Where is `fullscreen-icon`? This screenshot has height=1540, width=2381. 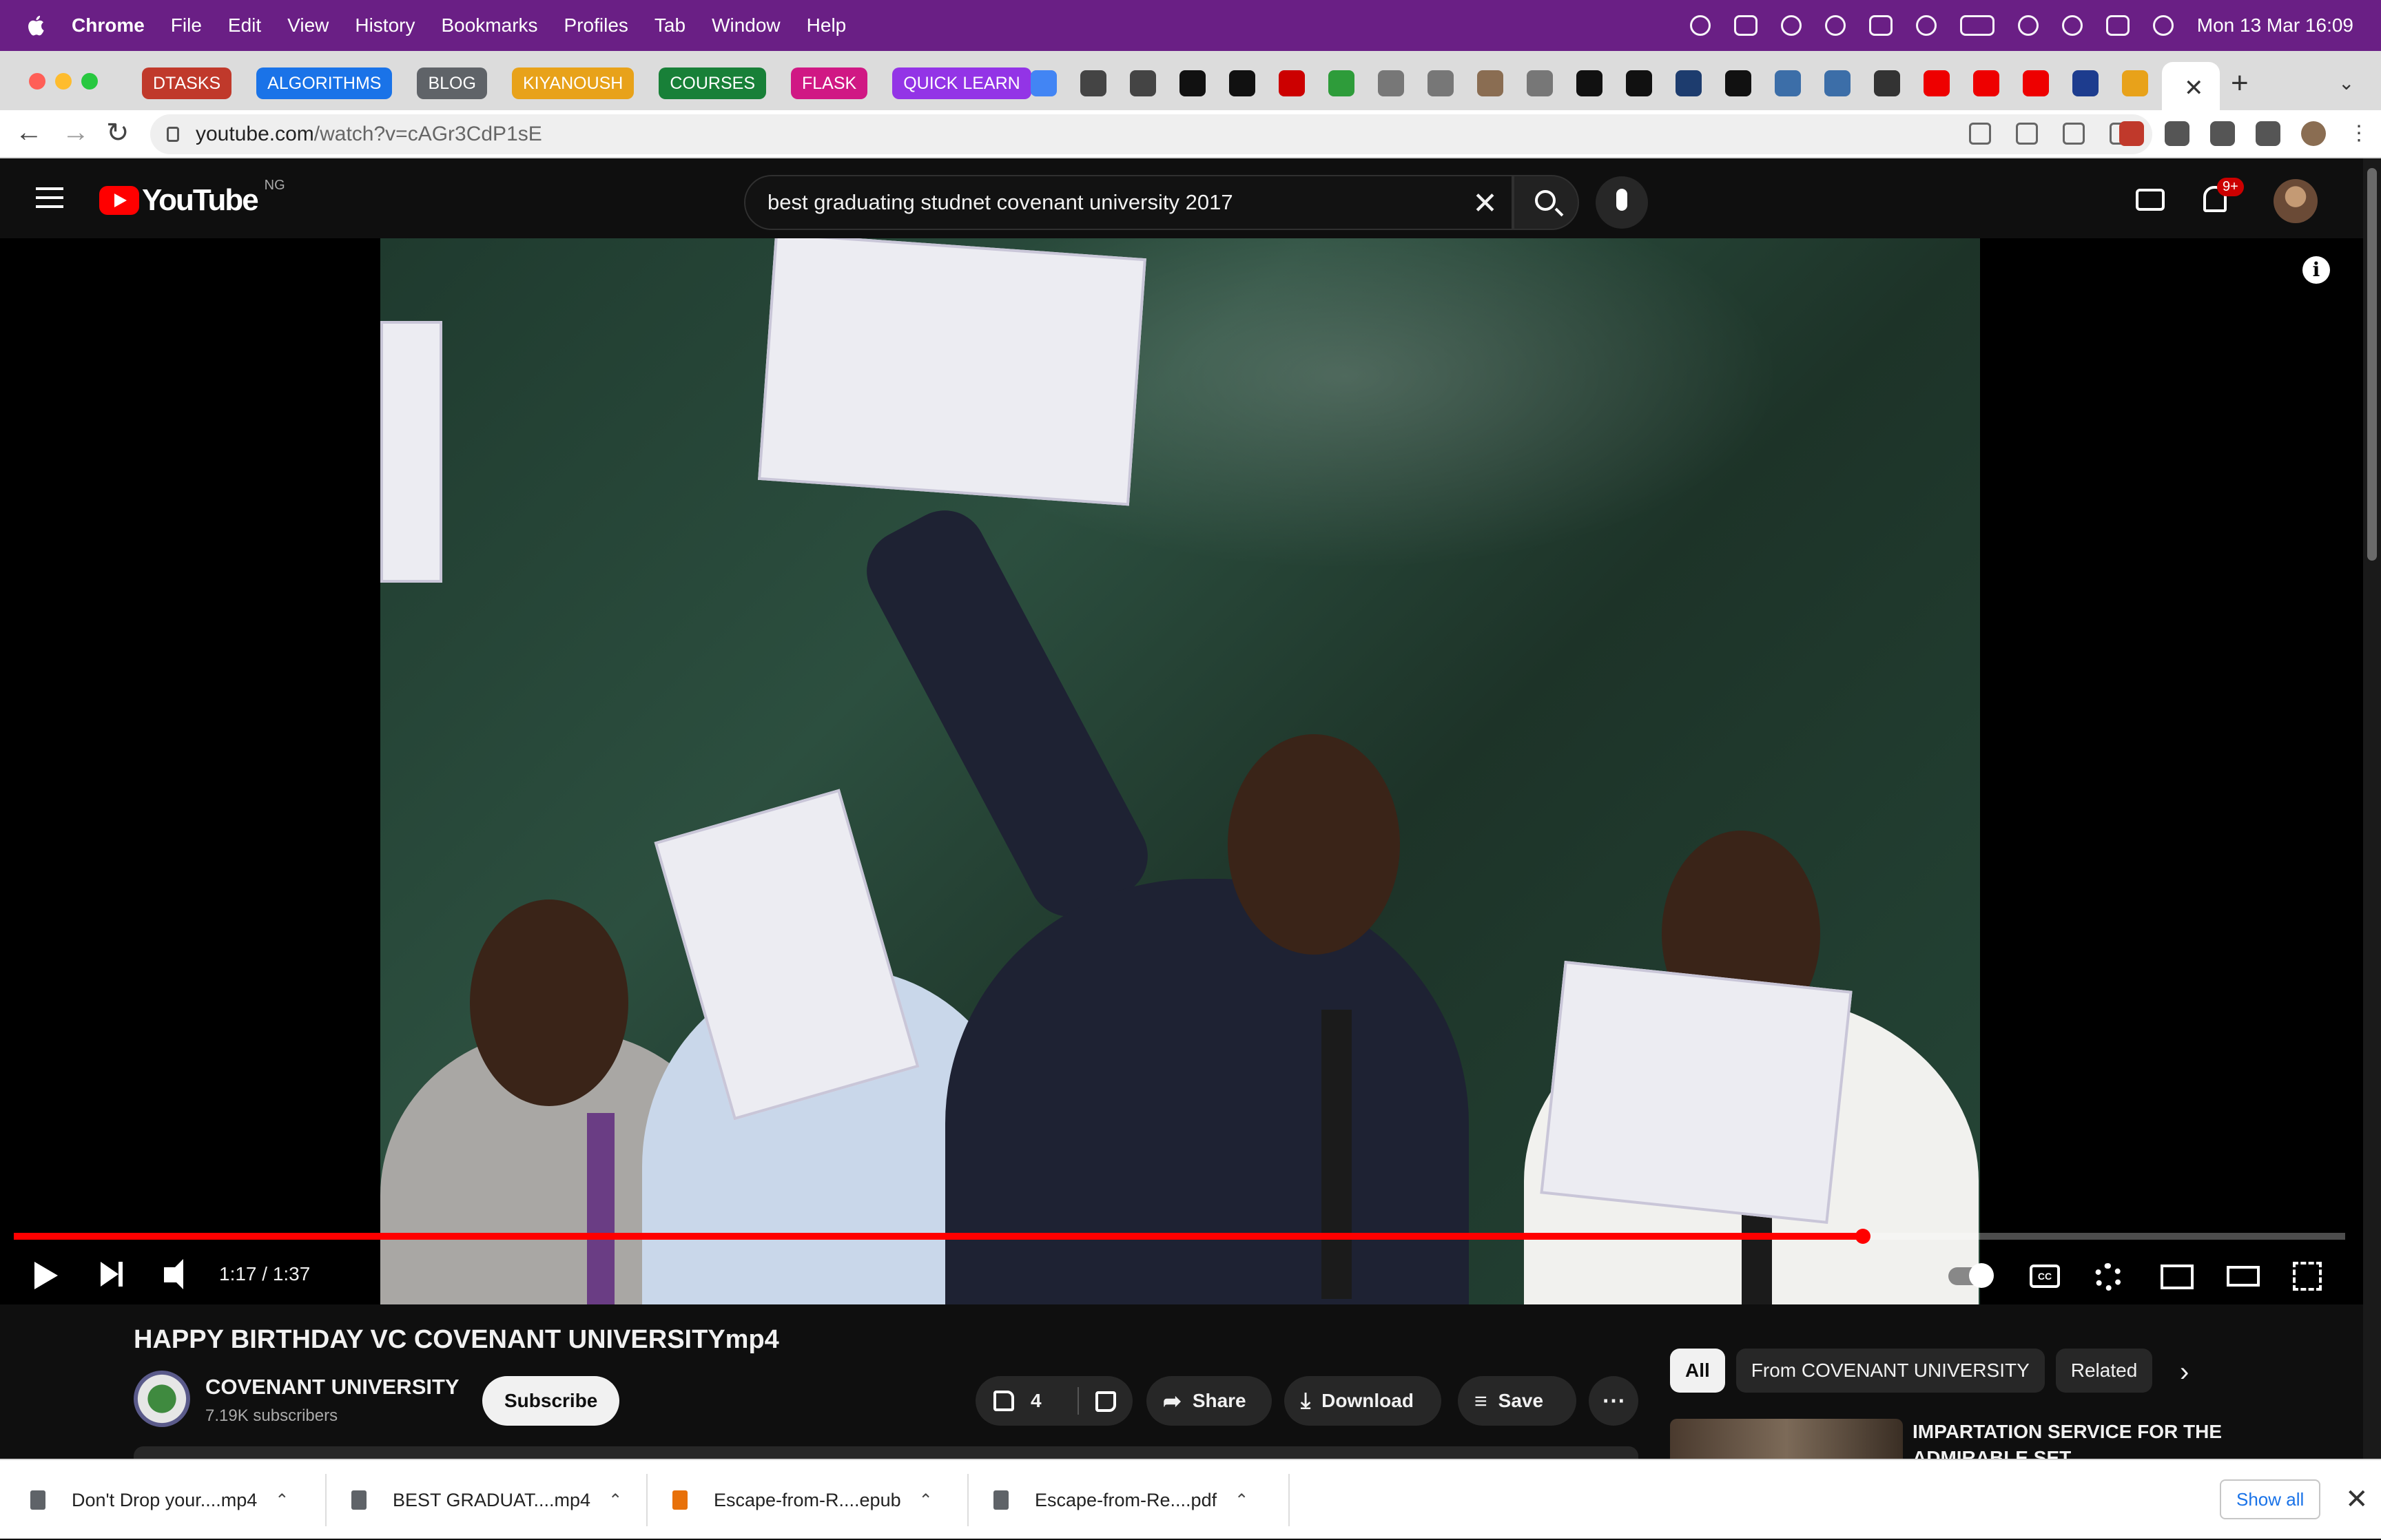
fullscreen-icon is located at coordinates (2308, 1276).